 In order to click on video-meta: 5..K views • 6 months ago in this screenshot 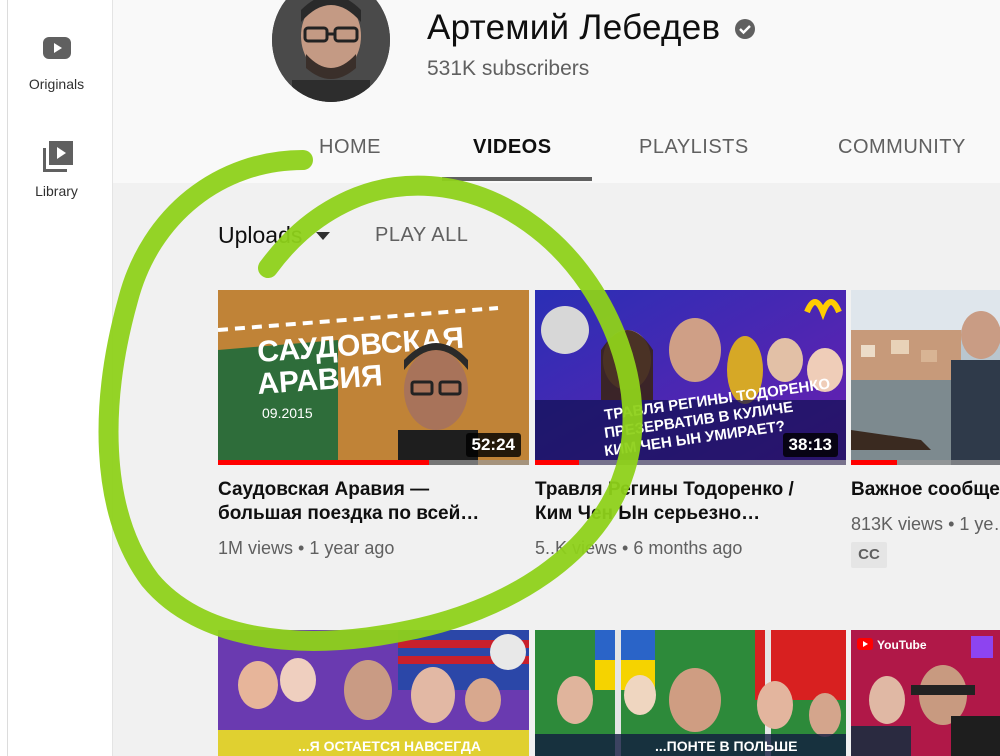, I will do `click(639, 548)`.